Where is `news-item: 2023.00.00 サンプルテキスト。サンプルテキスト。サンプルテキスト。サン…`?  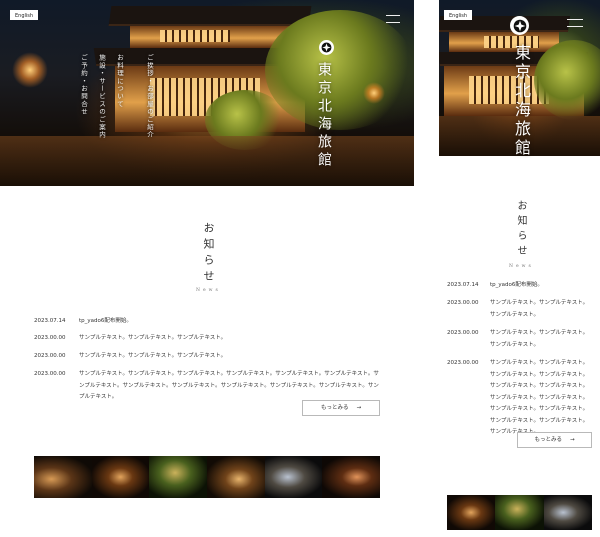
news-item: 2023.00.00 サンプルテキスト。サンプルテキスト。サンプルテキスト。サン… is located at coordinates (207, 386).